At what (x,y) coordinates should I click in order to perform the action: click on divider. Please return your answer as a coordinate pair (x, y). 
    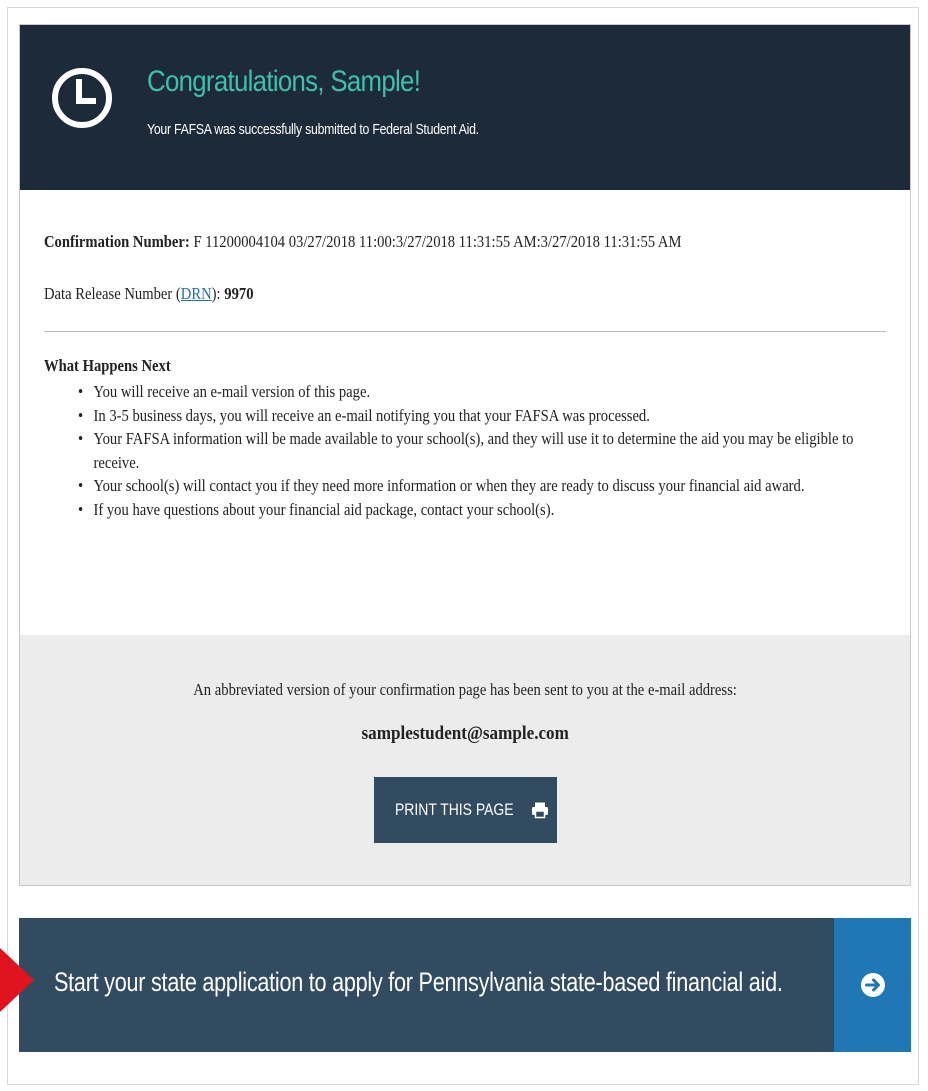
    Looking at the image, I should click on (465, 331).